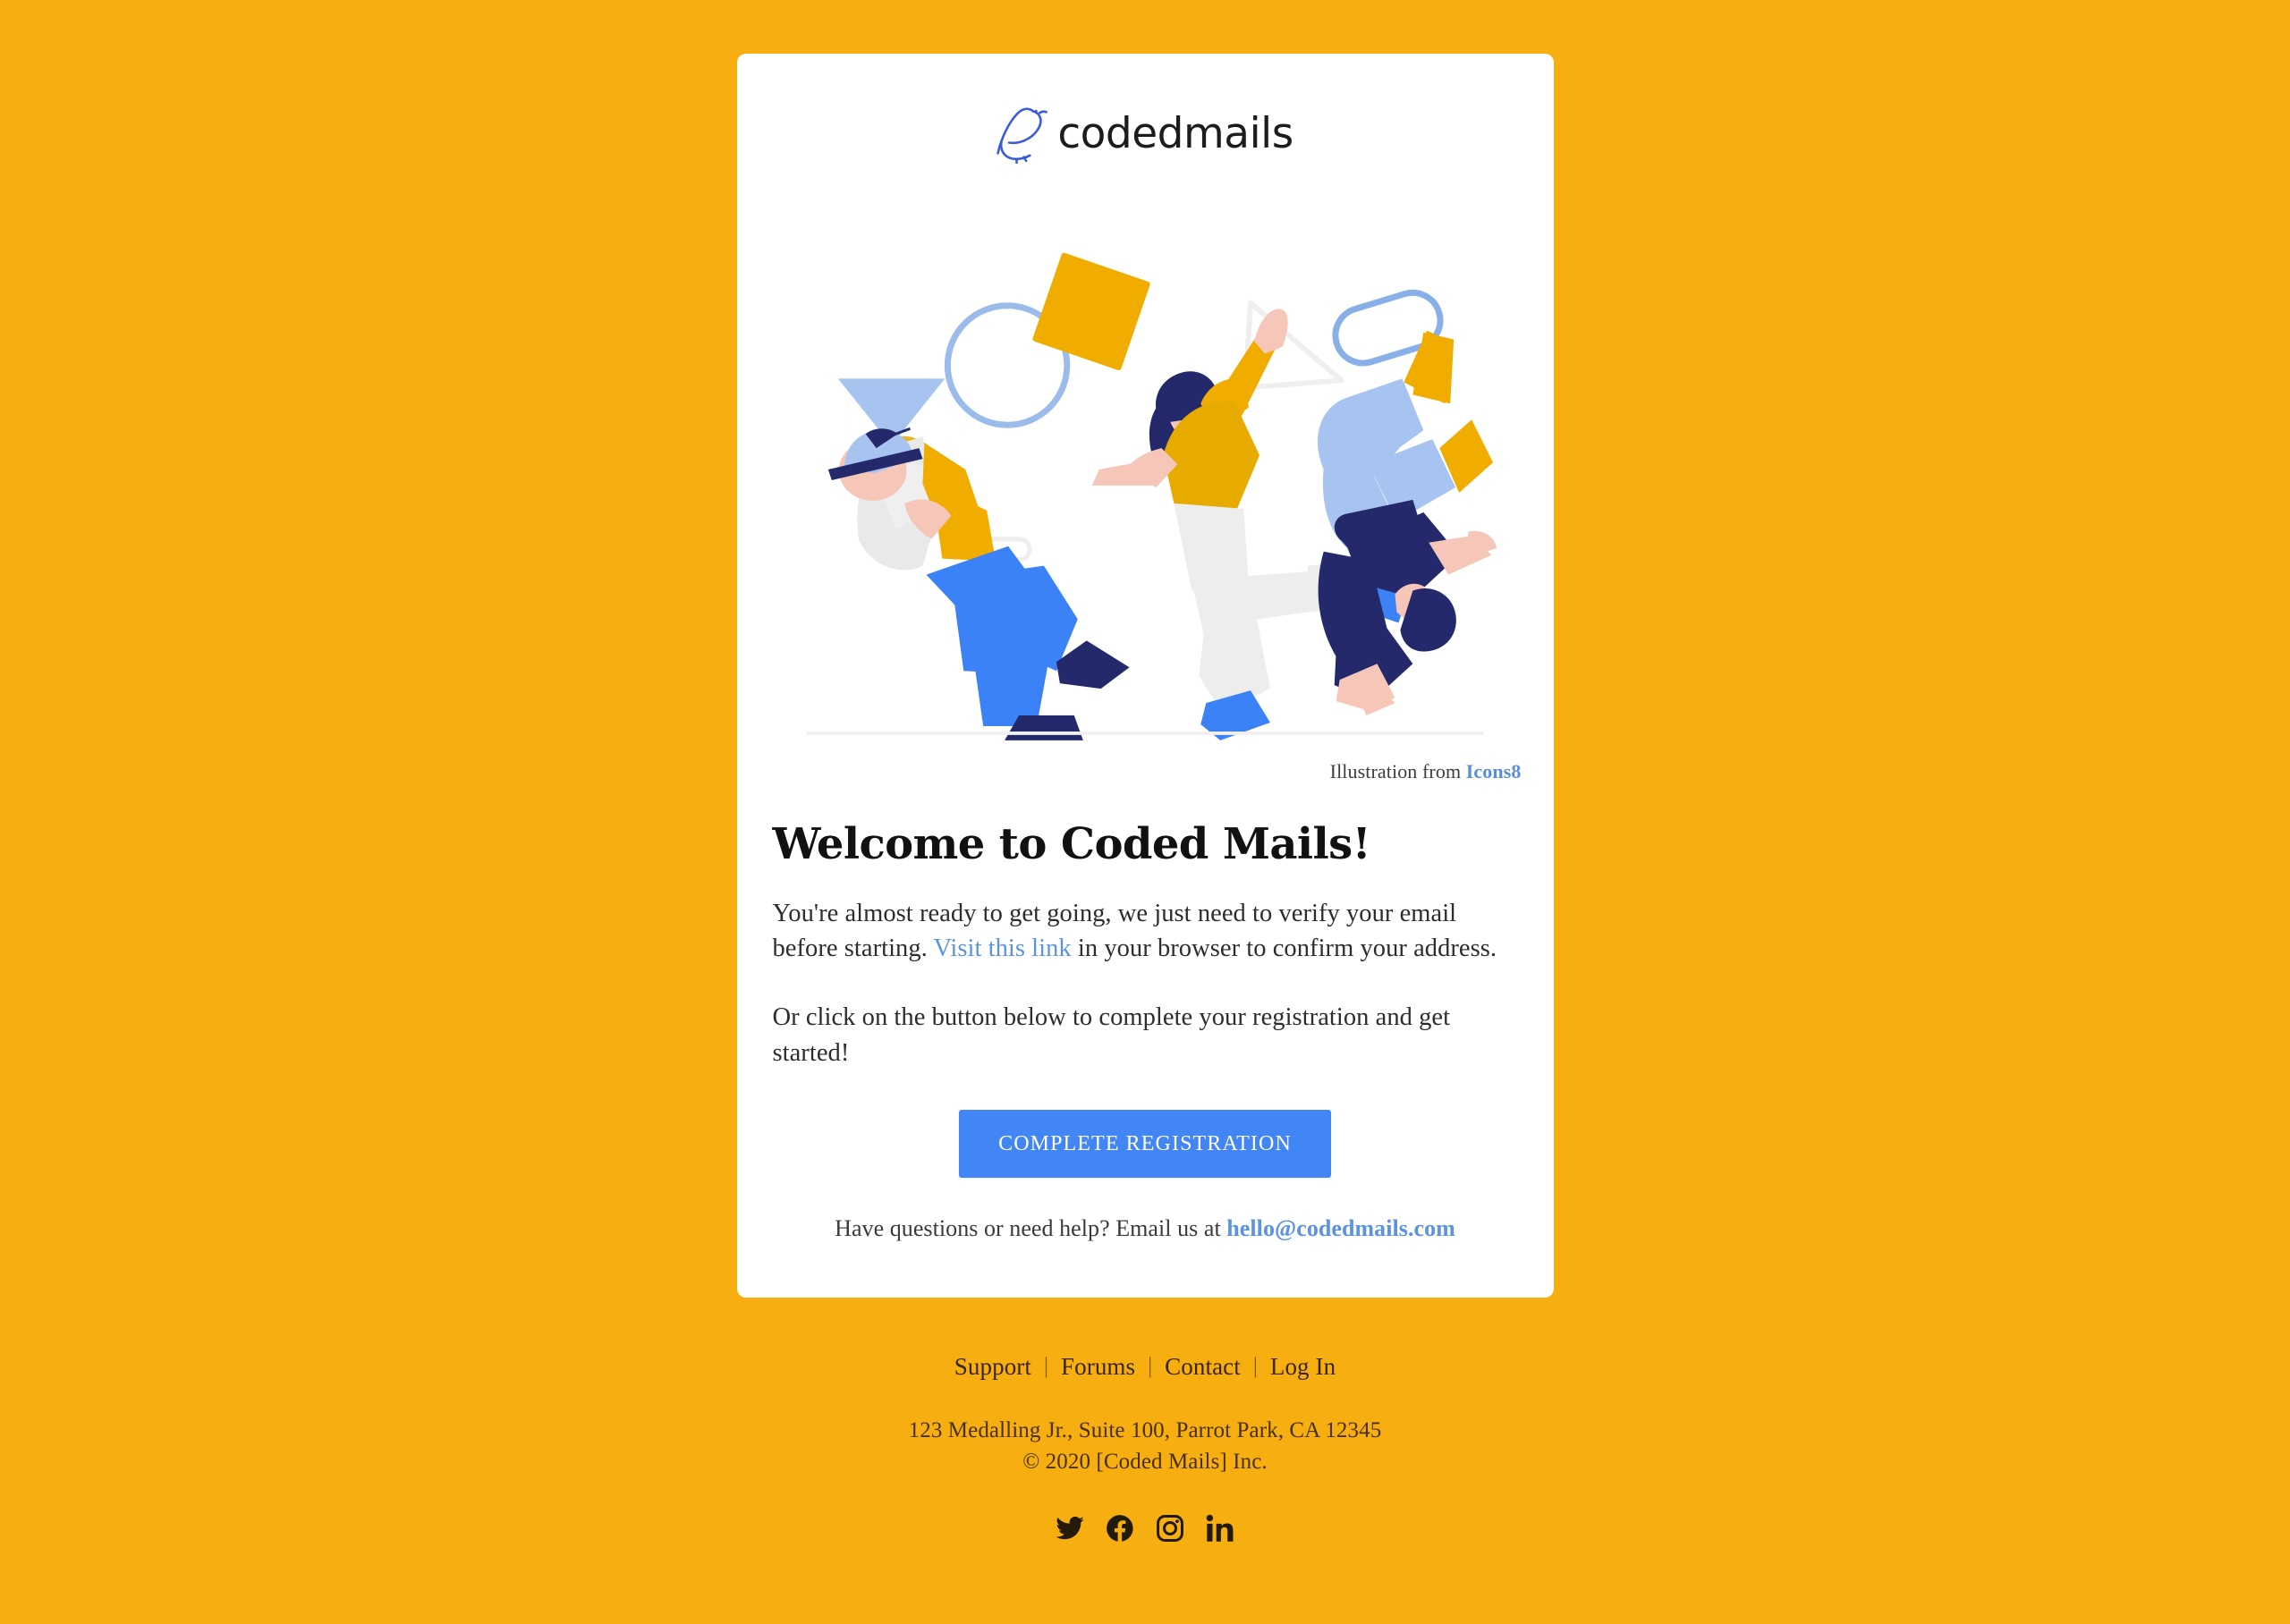 The height and width of the screenshot is (1624, 2290). What do you see at coordinates (1071, 843) in the screenshot?
I see `page-title: Welcome to Coded Mails!` at bounding box center [1071, 843].